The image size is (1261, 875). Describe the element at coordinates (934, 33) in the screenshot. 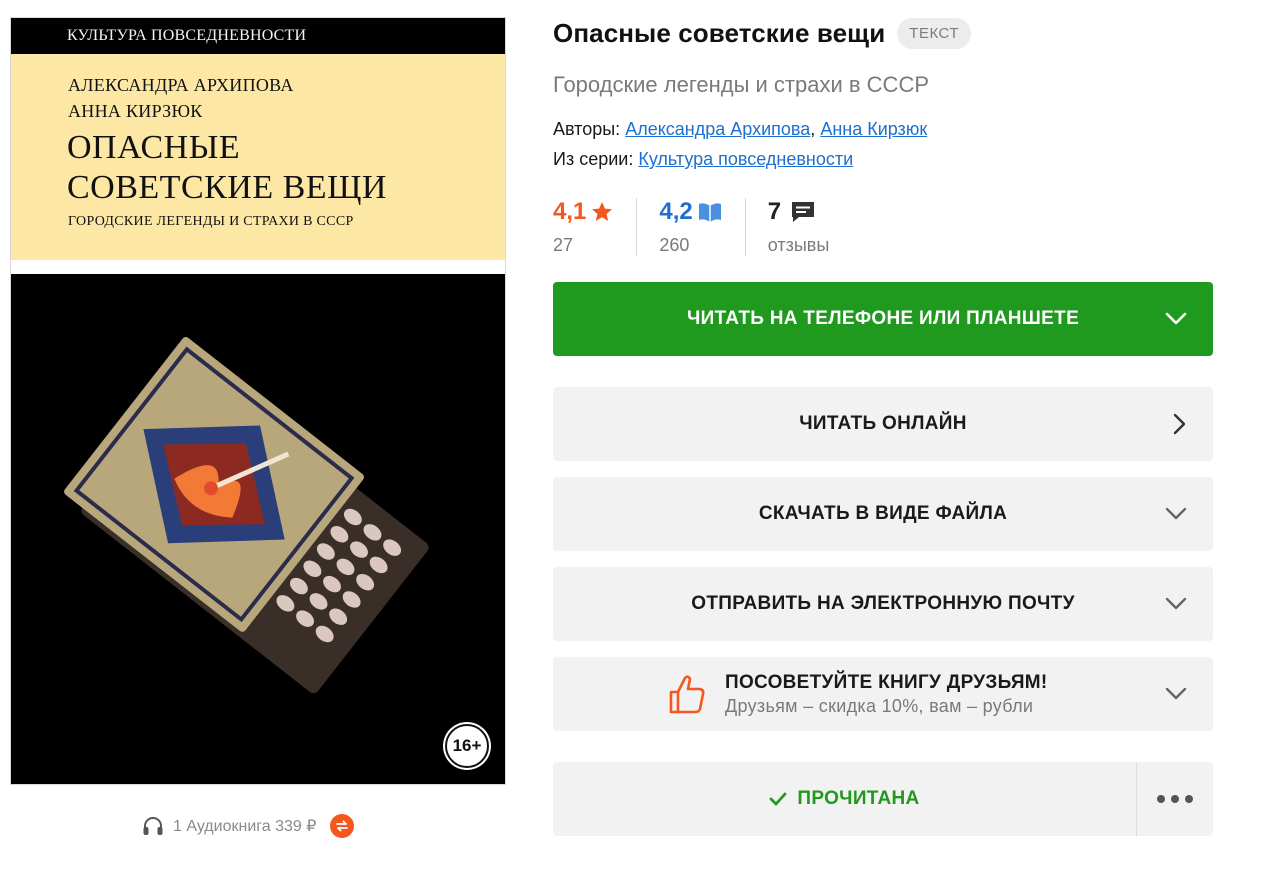

I see `type-badge: ТЕКСТ` at that location.